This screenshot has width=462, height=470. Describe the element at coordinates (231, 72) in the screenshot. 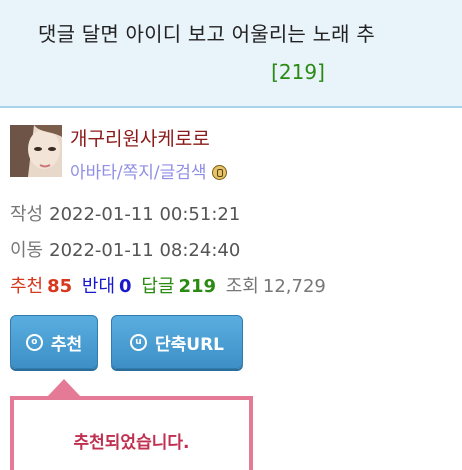

I see `comment-count: [219]` at that location.